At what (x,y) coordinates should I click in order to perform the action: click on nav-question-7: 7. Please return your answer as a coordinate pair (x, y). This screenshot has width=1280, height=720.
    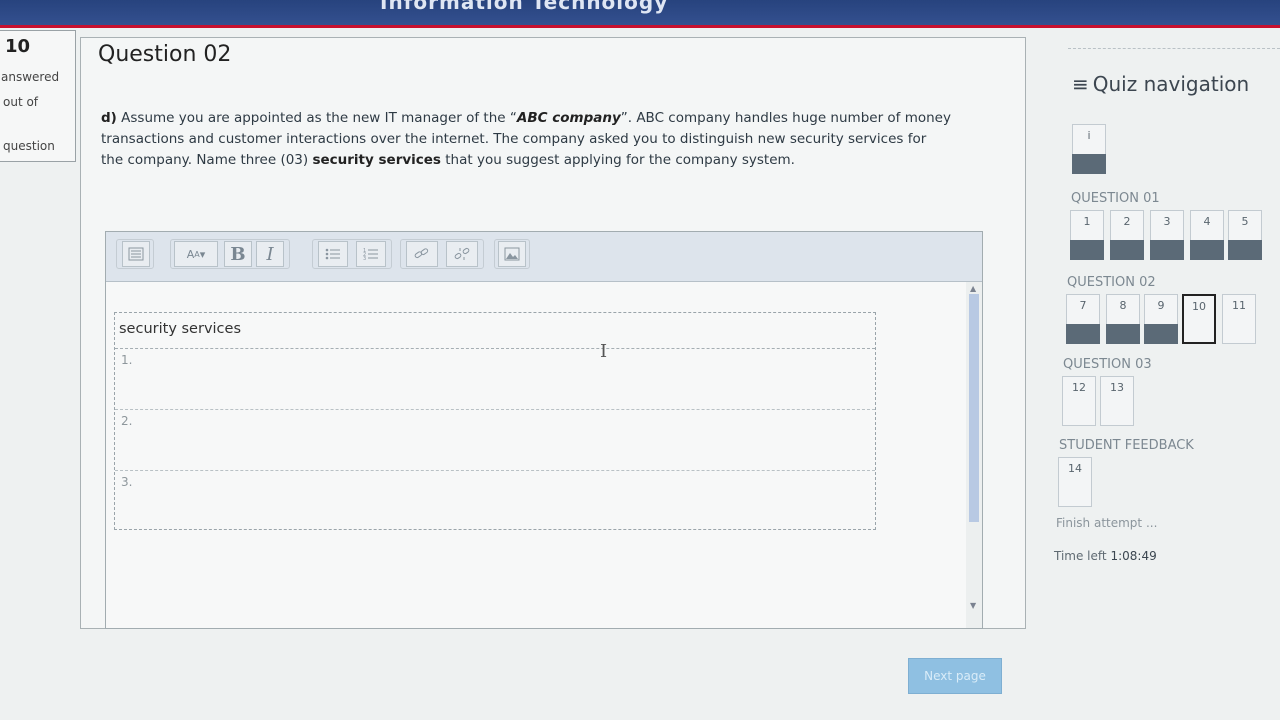
    Looking at the image, I should click on (1083, 319).